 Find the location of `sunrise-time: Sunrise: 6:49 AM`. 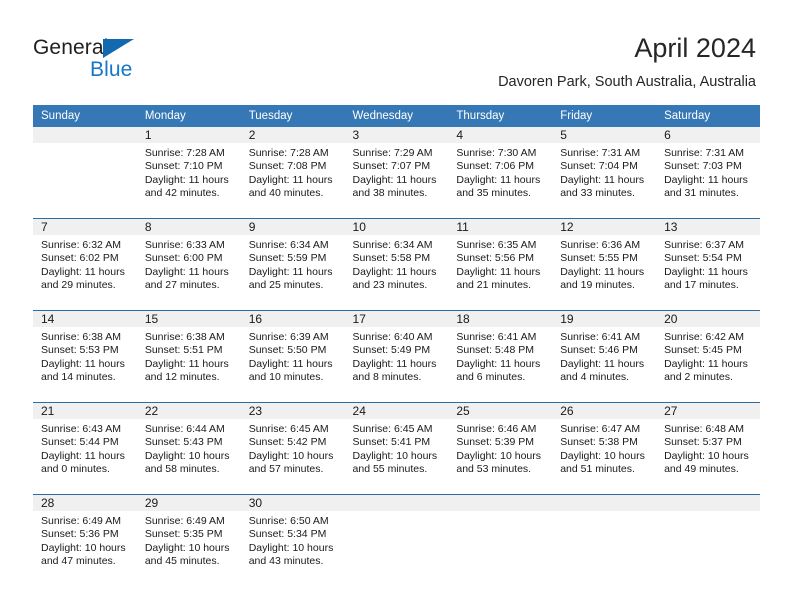

sunrise-time: Sunrise: 6:49 AM is located at coordinates (81, 521).